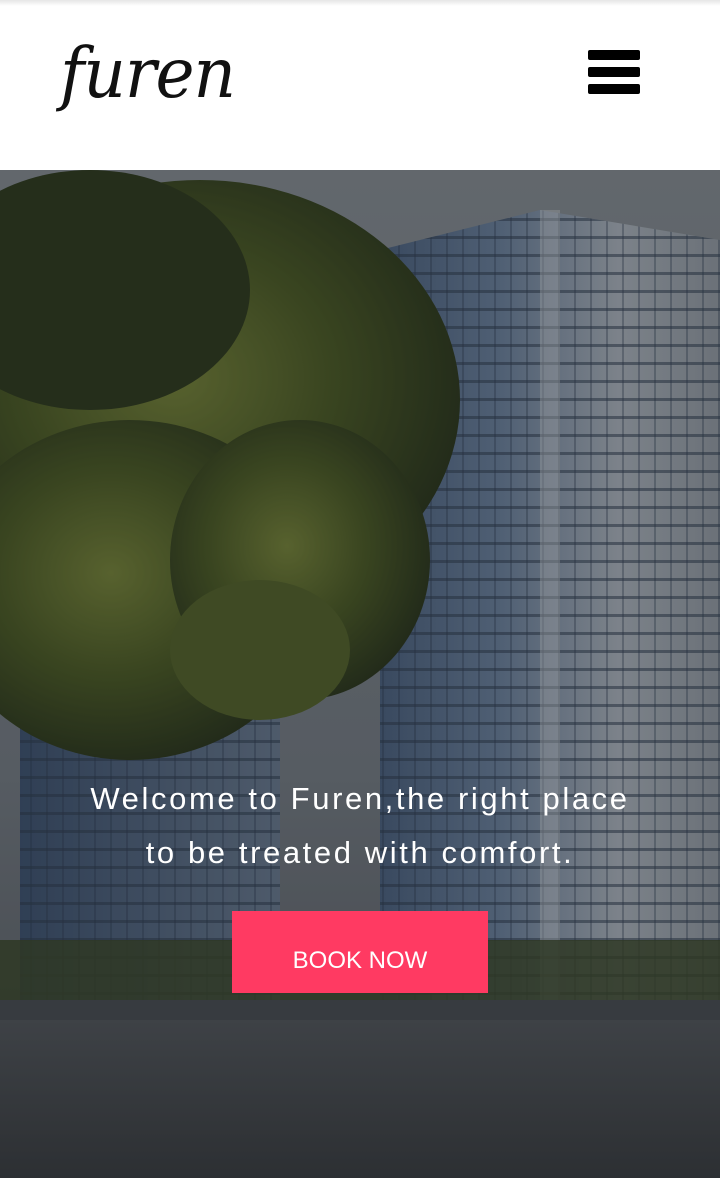 This screenshot has height=1178, width=720. I want to click on book-now-button: BOOK NOW, so click(360, 952).